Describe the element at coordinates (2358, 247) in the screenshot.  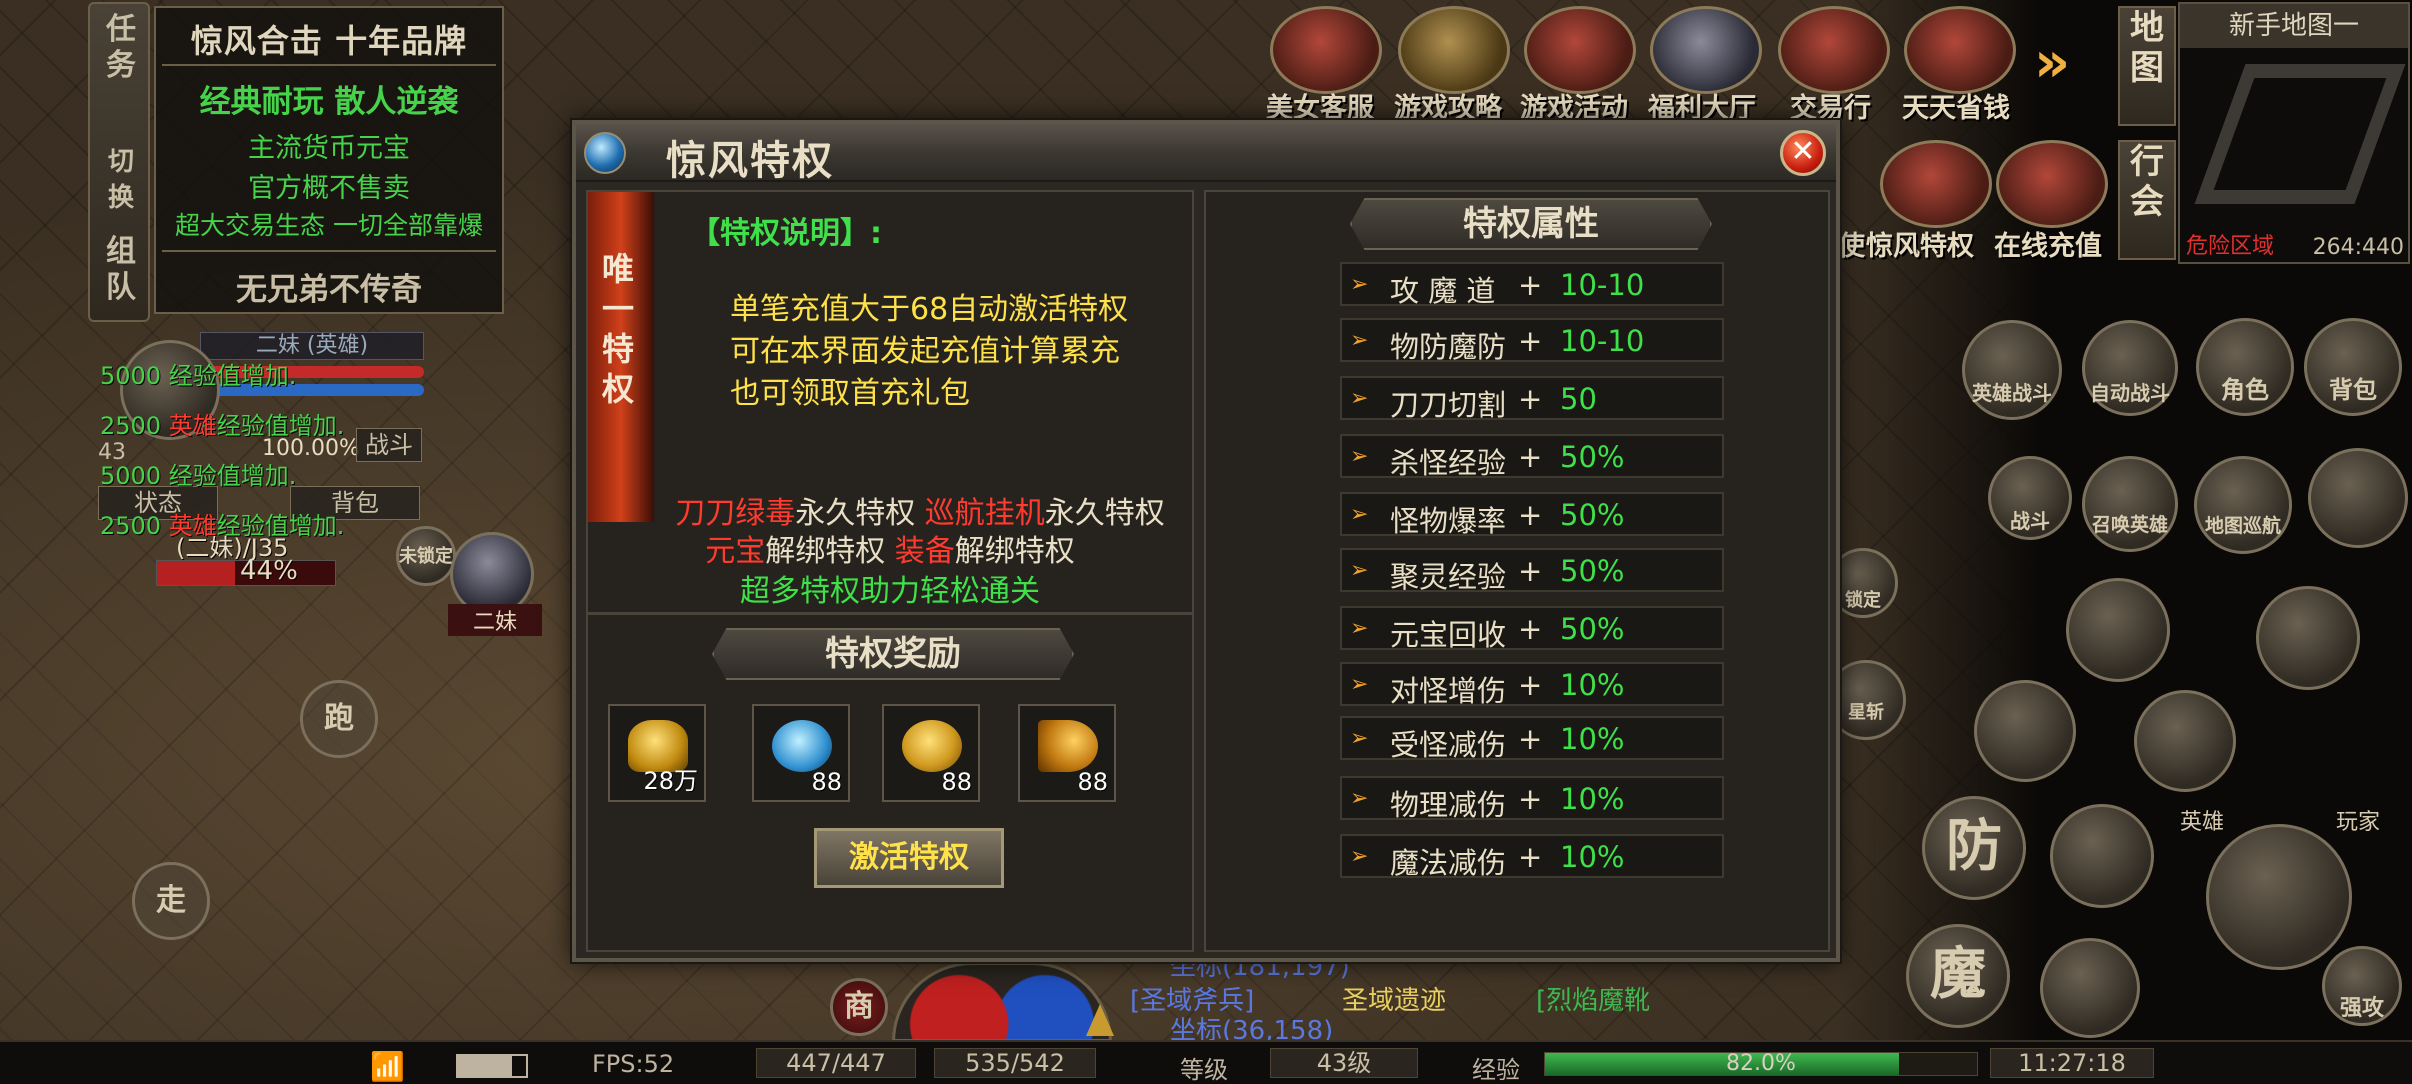
I see `minimap-coords: 264:440` at that location.